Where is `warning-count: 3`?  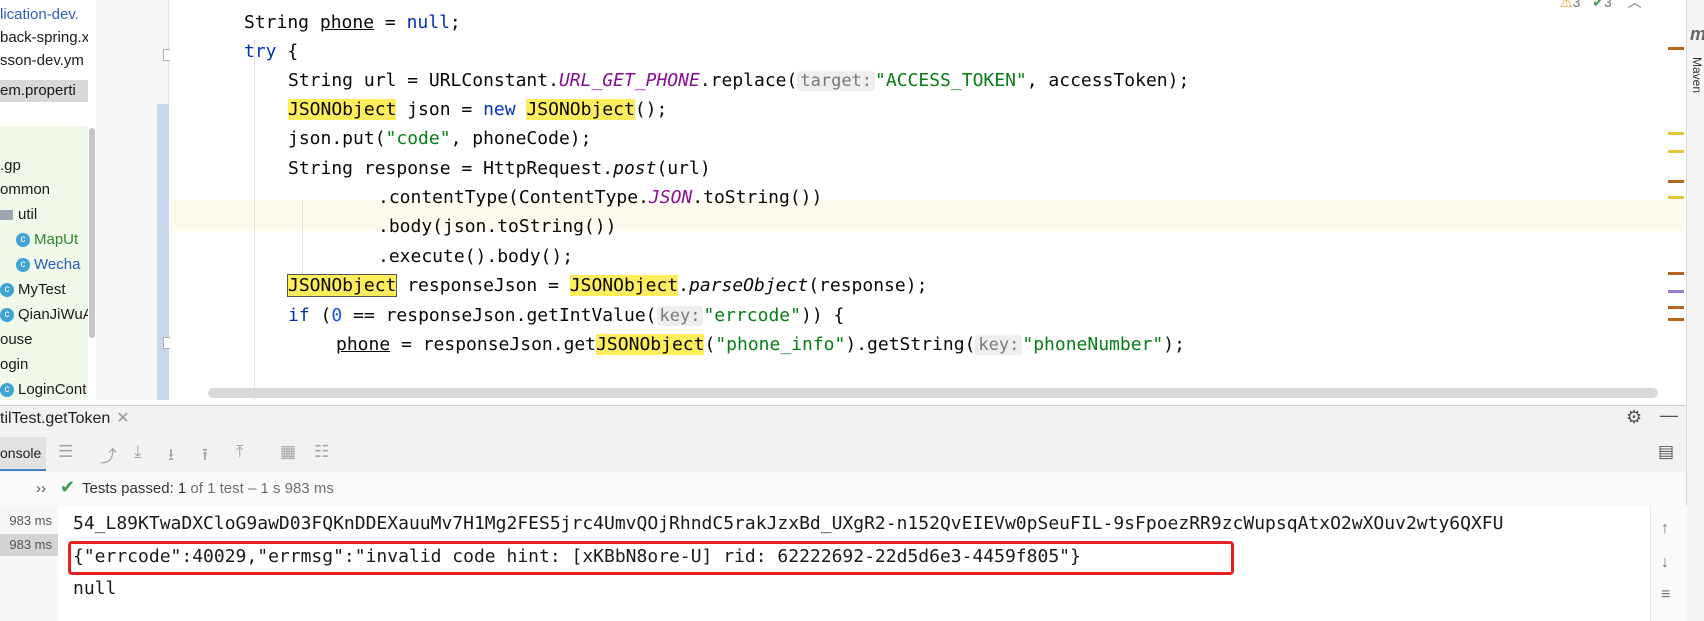 warning-count: 3 is located at coordinates (1576, 5).